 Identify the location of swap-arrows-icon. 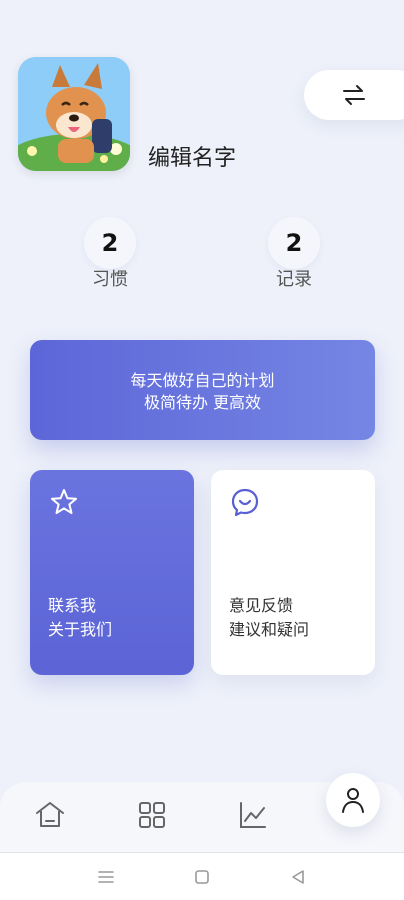
(354, 95).